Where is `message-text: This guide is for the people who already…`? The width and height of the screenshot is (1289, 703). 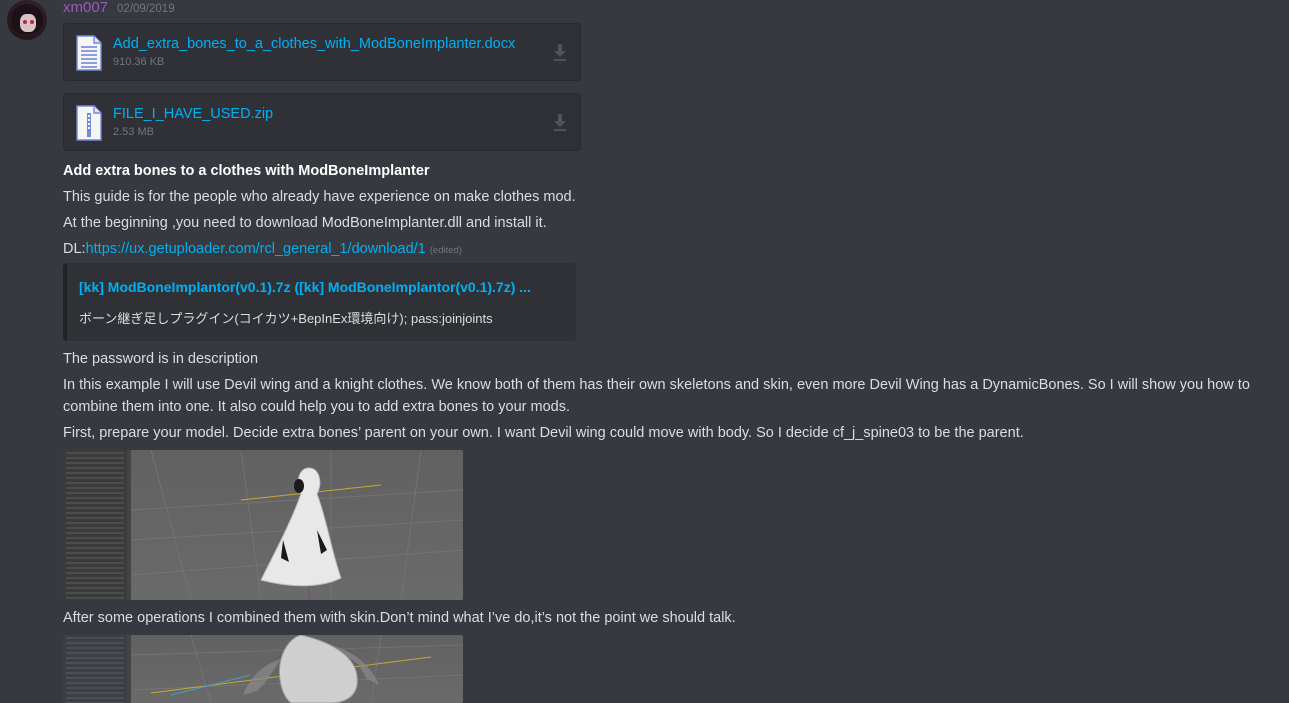 message-text: This guide is for the people who already… is located at coordinates (319, 197).